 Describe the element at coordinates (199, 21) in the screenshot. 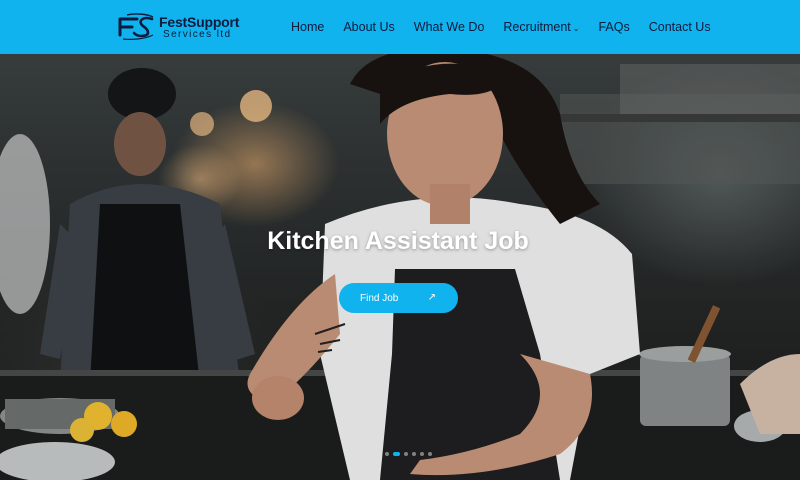

I see `brand-name: FestSupport` at that location.